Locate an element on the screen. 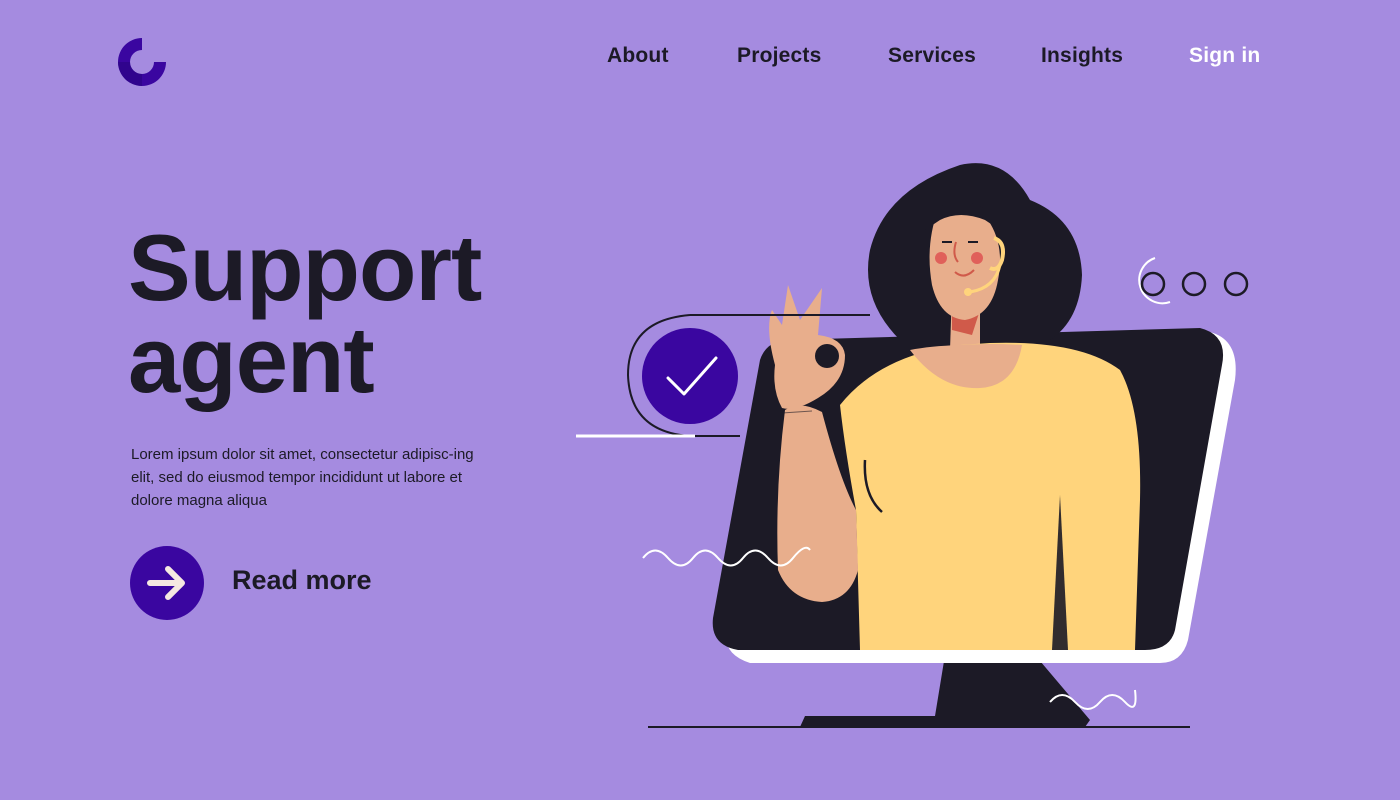  sign-in-link: Sign in is located at coordinates (1224, 56).